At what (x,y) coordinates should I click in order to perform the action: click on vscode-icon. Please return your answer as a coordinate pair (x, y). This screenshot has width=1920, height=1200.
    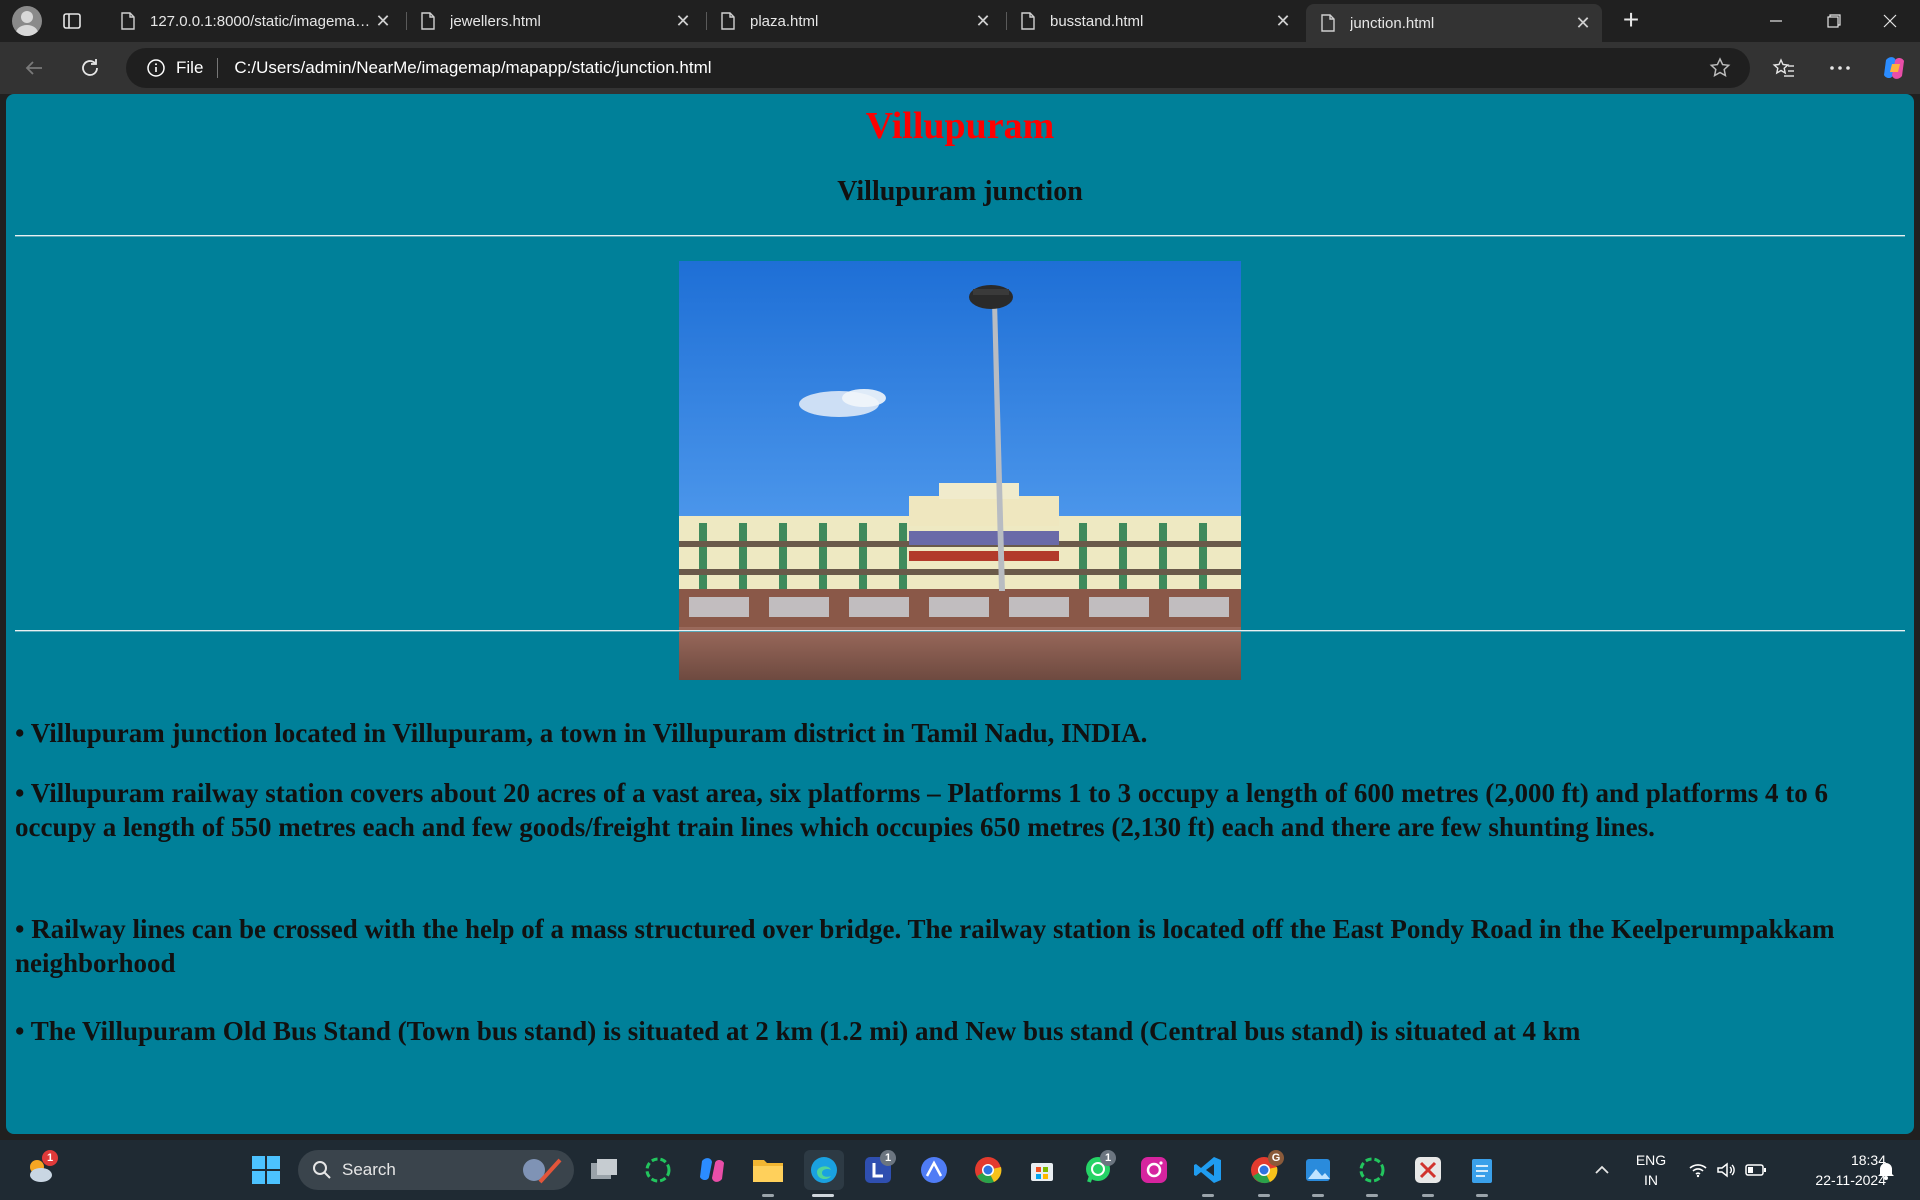
    Looking at the image, I should click on (1208, 1170).